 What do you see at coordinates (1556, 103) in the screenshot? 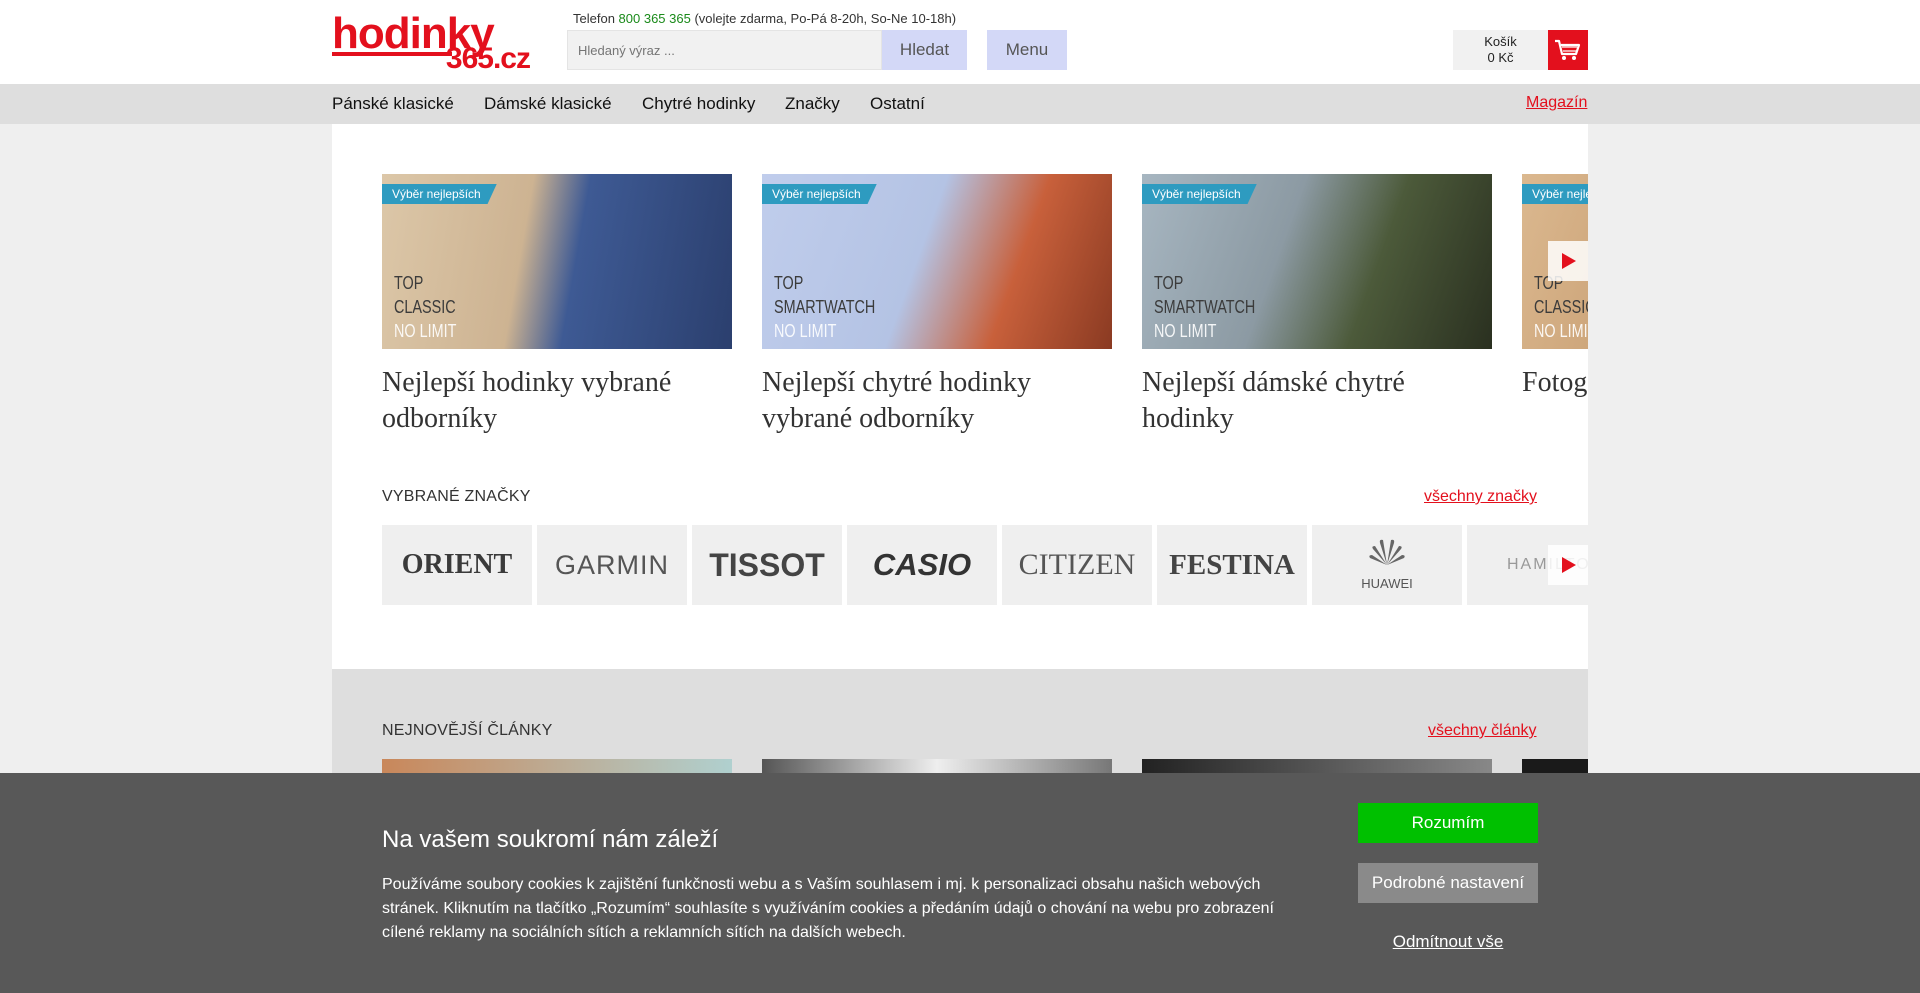
I see `nav-link-magazine: Magazín` at bounding box center [1556, 103].